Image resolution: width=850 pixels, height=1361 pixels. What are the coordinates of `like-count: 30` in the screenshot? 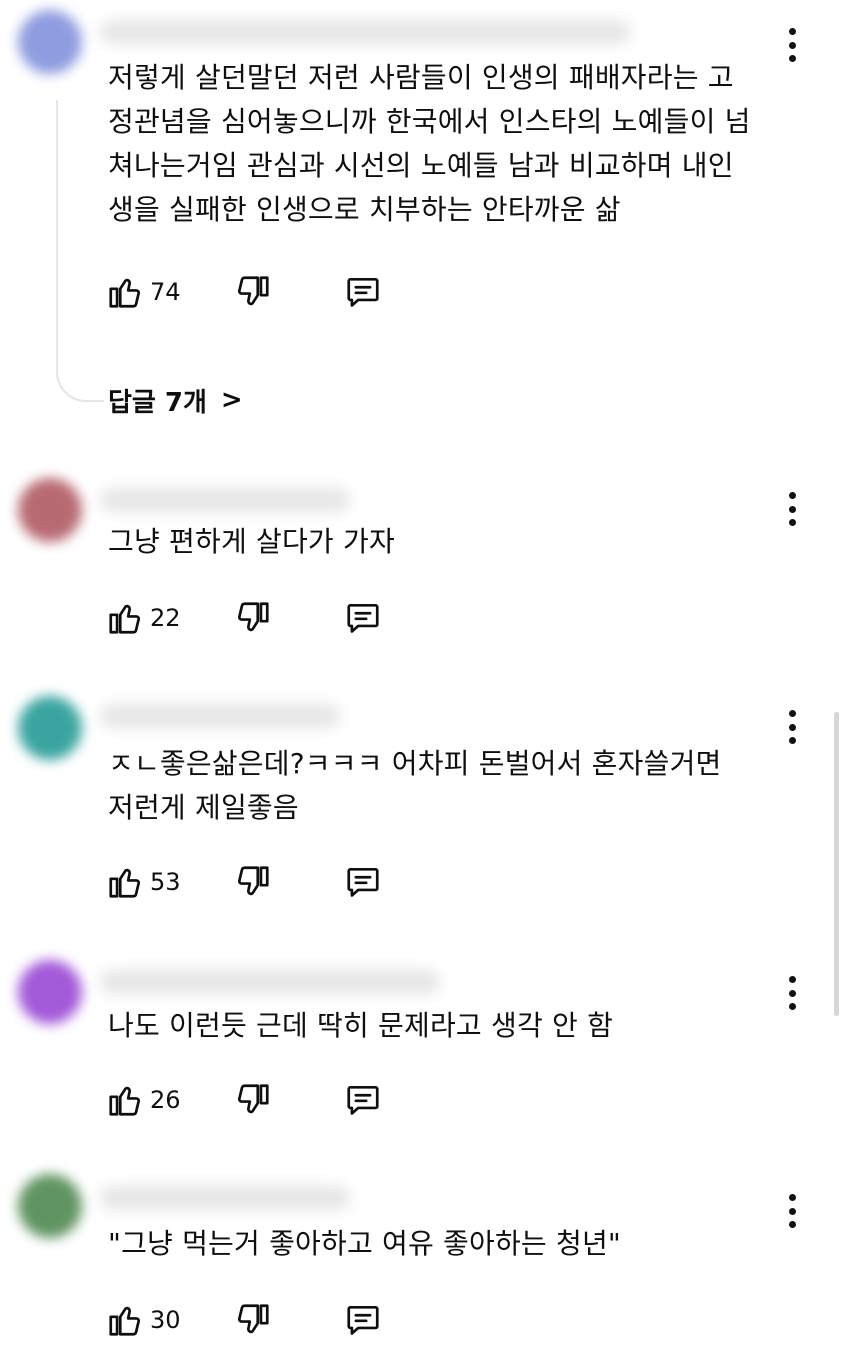 It's located at (165, 1320).